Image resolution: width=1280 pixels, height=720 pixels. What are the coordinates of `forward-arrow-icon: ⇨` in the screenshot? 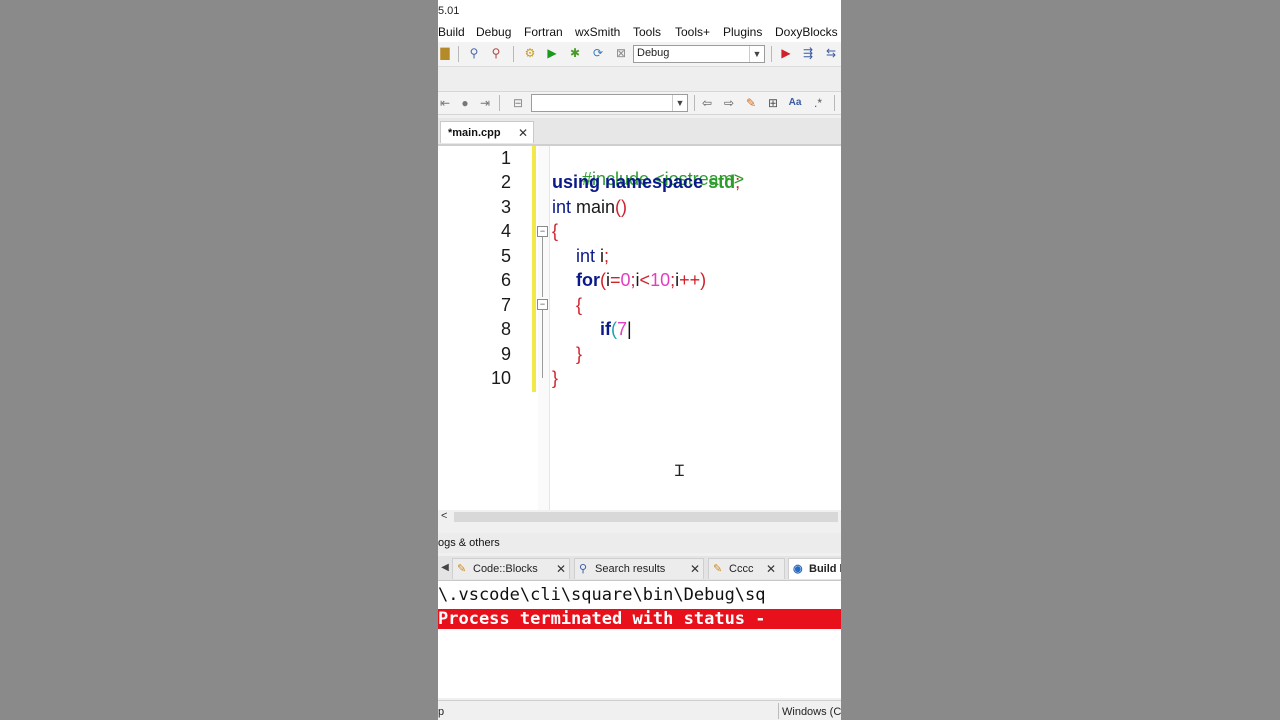 It's located at (729, 103).